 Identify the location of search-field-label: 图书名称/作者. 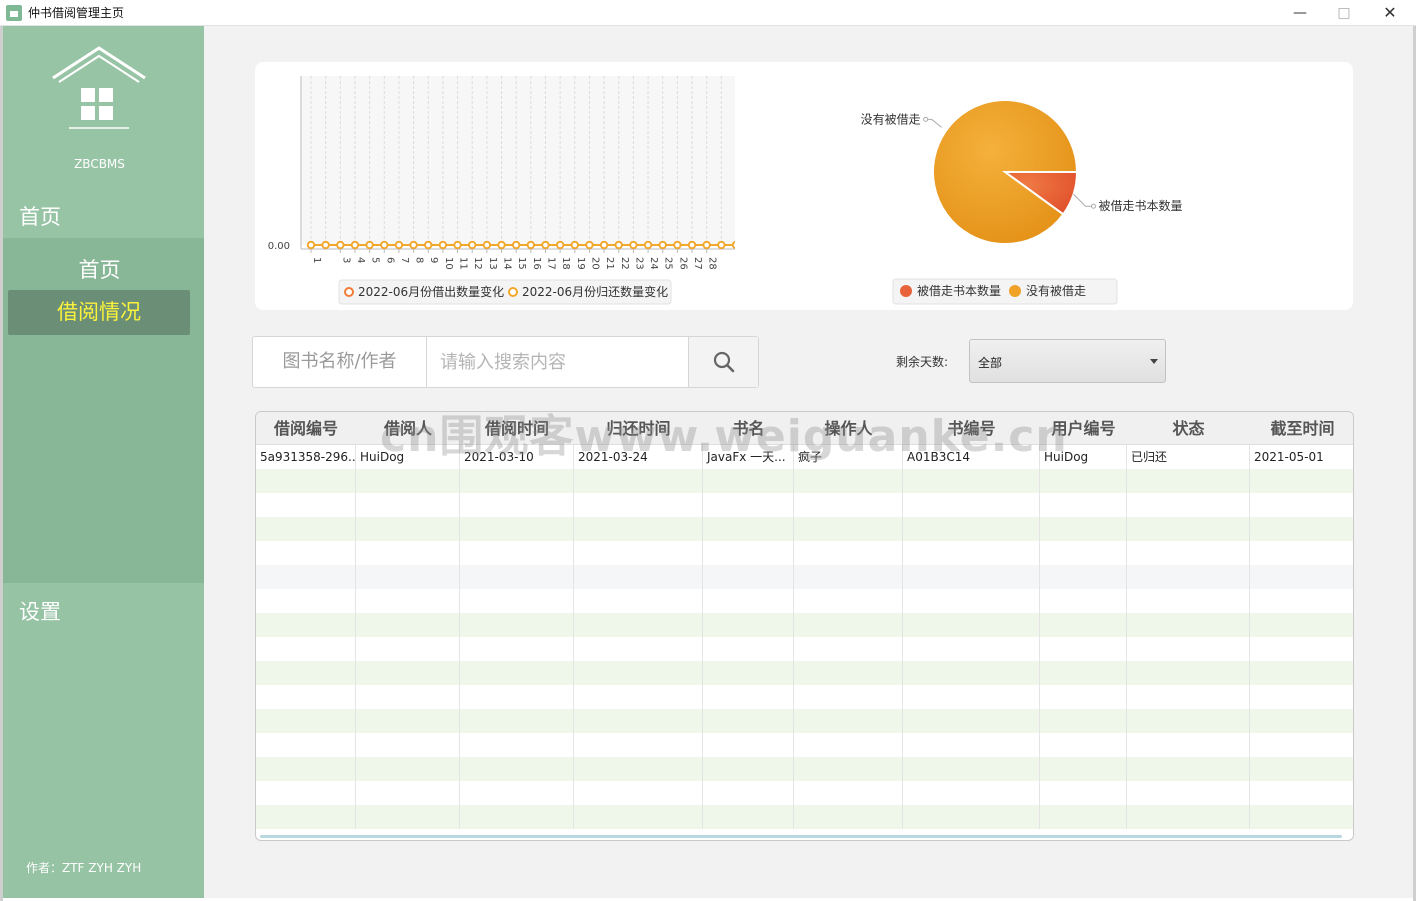
(340, 362).